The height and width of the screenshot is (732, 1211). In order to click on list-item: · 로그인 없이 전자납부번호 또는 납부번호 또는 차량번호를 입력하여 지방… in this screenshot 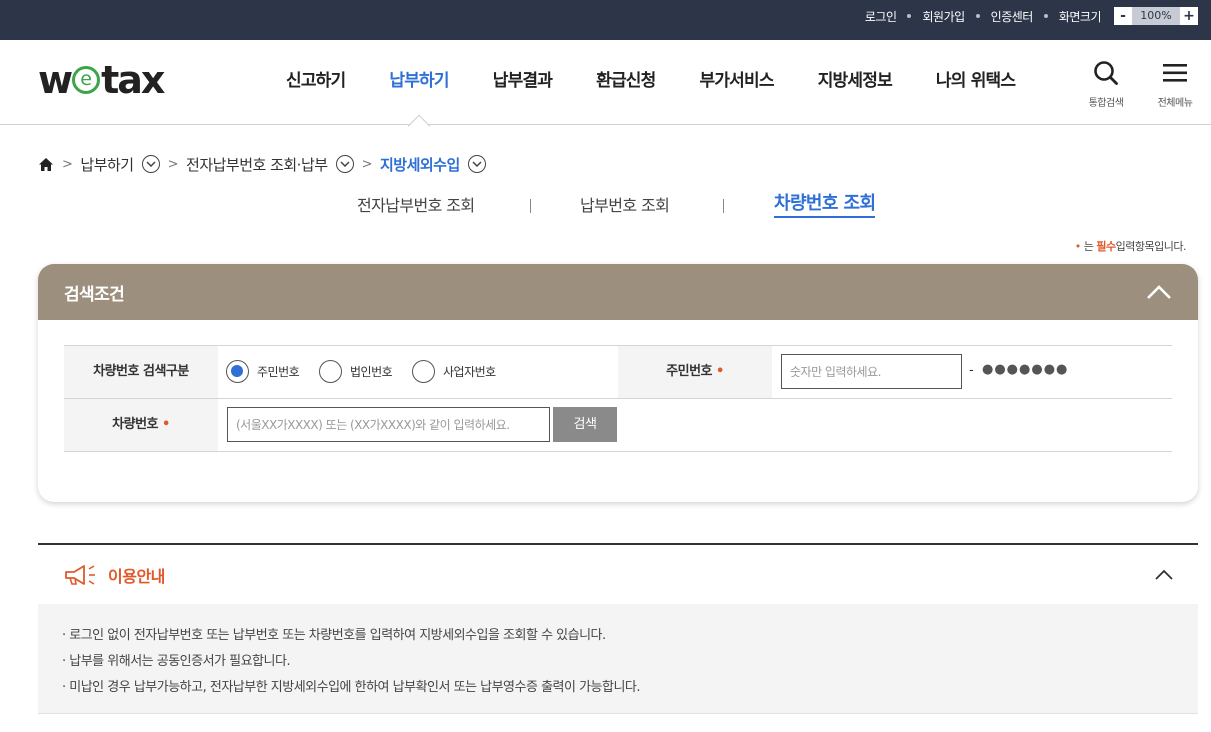, I will do `click(334, 635)`.